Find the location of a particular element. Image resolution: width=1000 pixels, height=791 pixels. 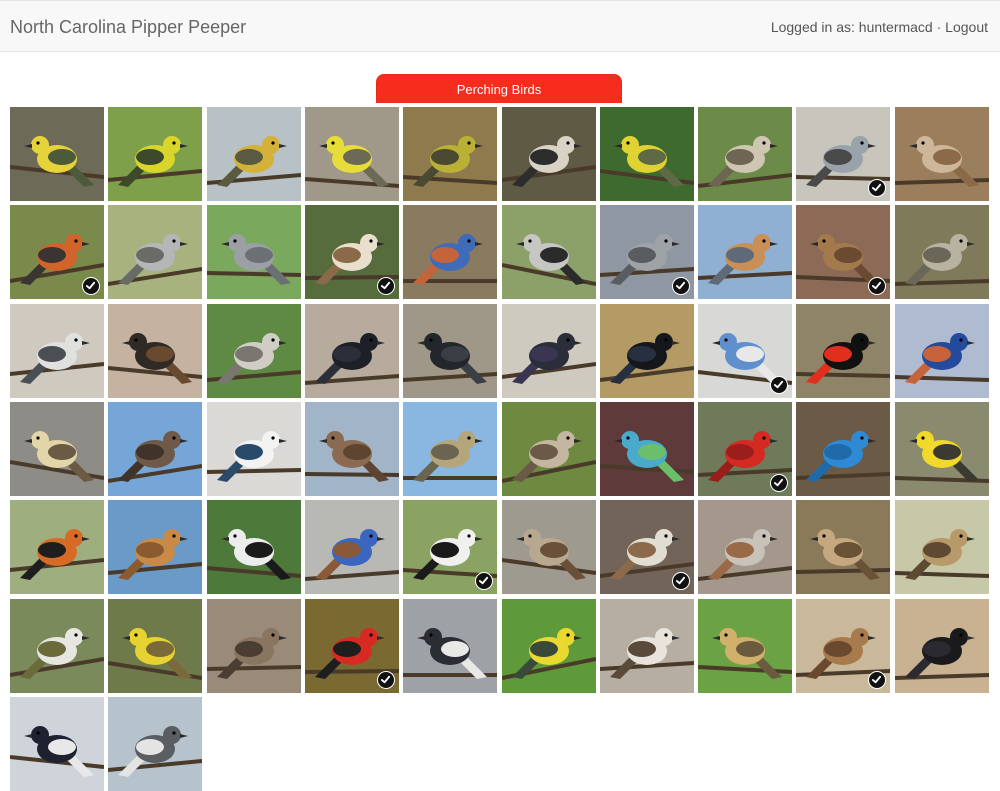

username: huntermacd is located at coordinates (895, 27).